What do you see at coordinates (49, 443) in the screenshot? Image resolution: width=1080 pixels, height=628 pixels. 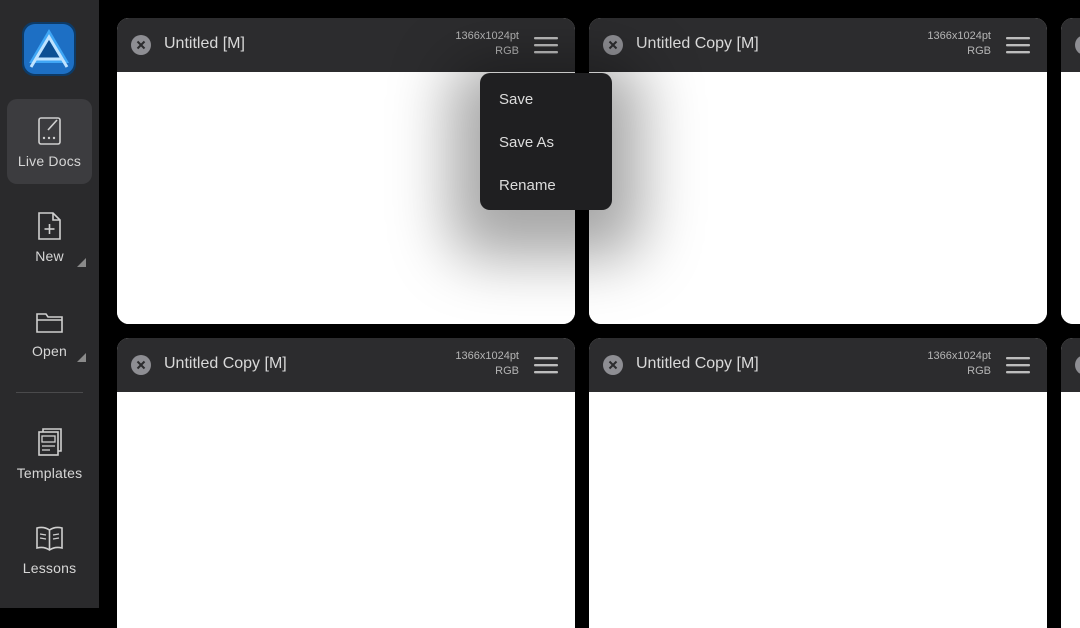 I see `templates-icon` at bounding box center [49, 443].